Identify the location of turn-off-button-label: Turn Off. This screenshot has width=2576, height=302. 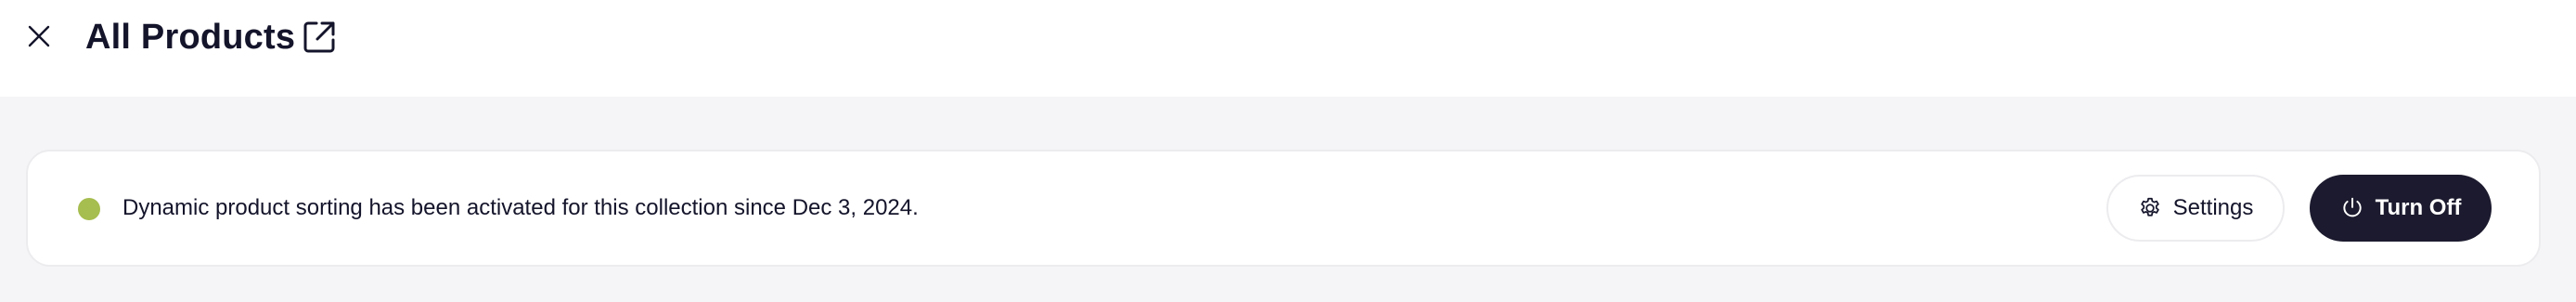
(2418, 207).